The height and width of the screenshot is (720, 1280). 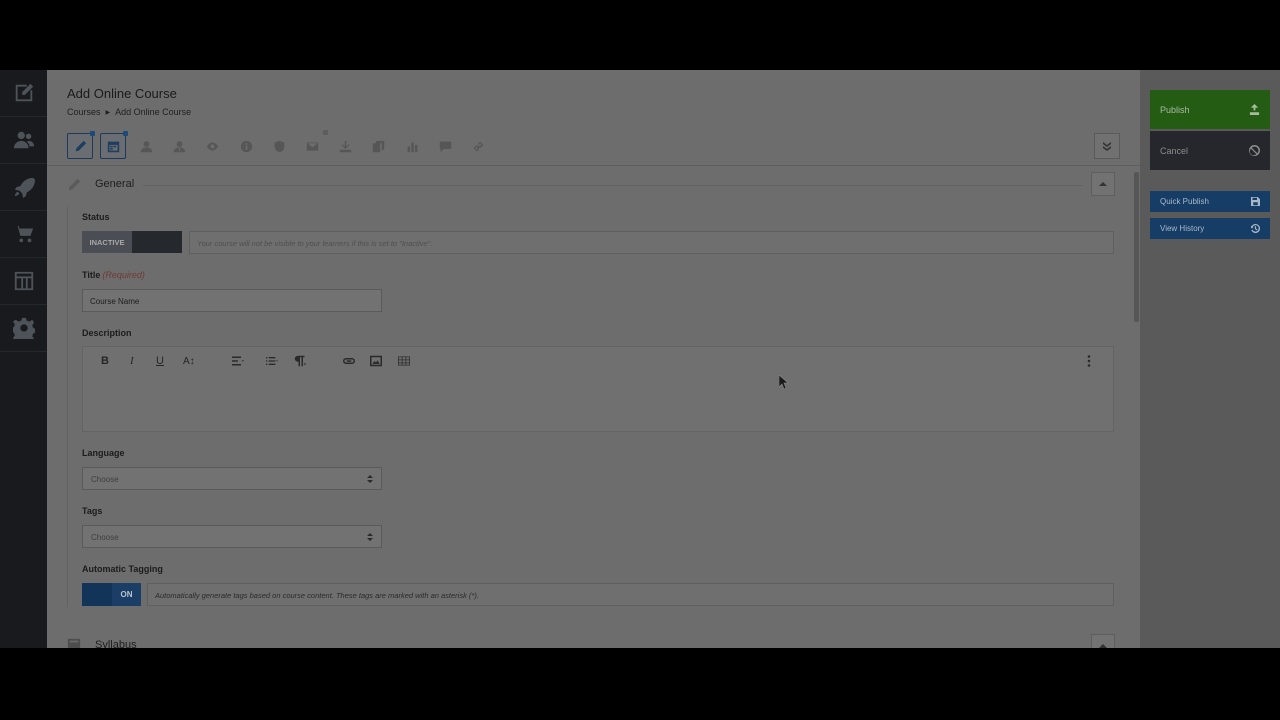 What do you see at coordinates (84, 112) in the screenshot?
I see `breadcrumb-courses: Courses` at bounding box center [84, 112].